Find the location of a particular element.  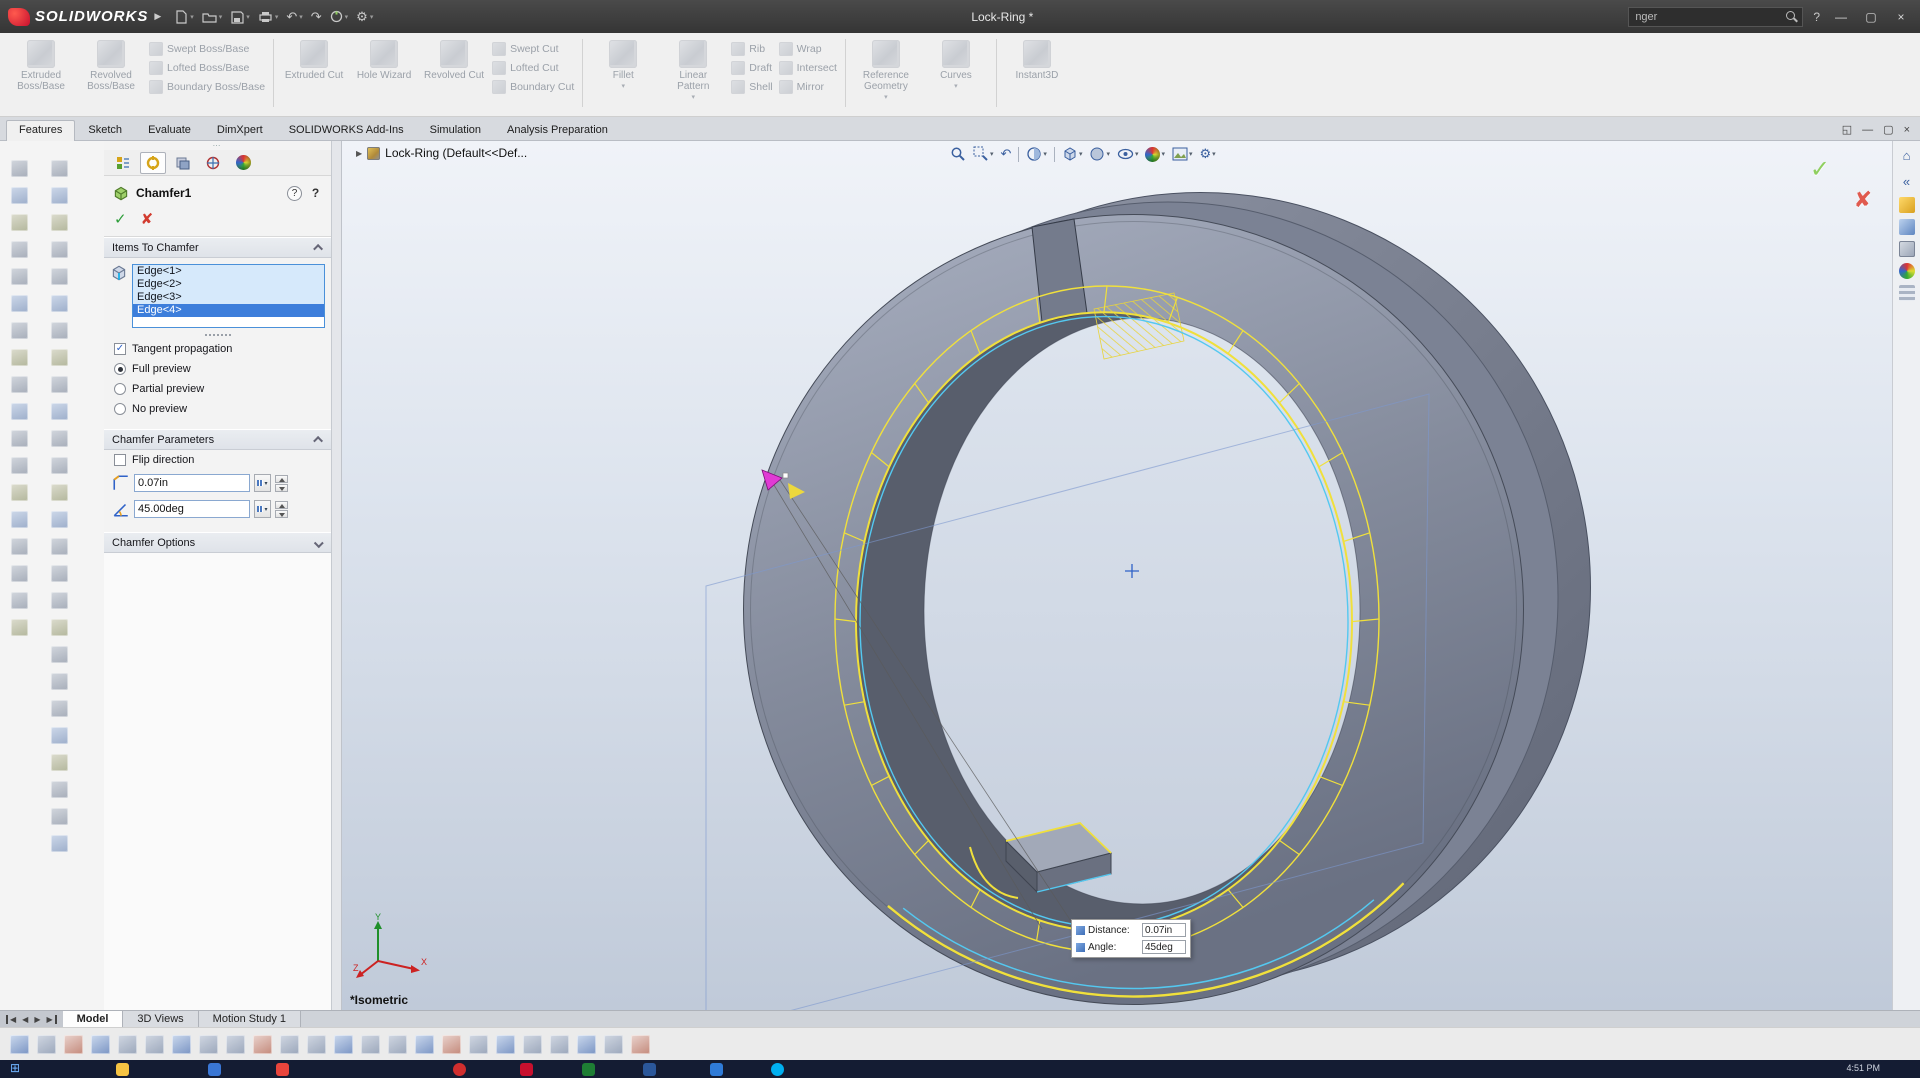

lofted-cut-button: Lofted Cut is located at coordinates (533, 68).